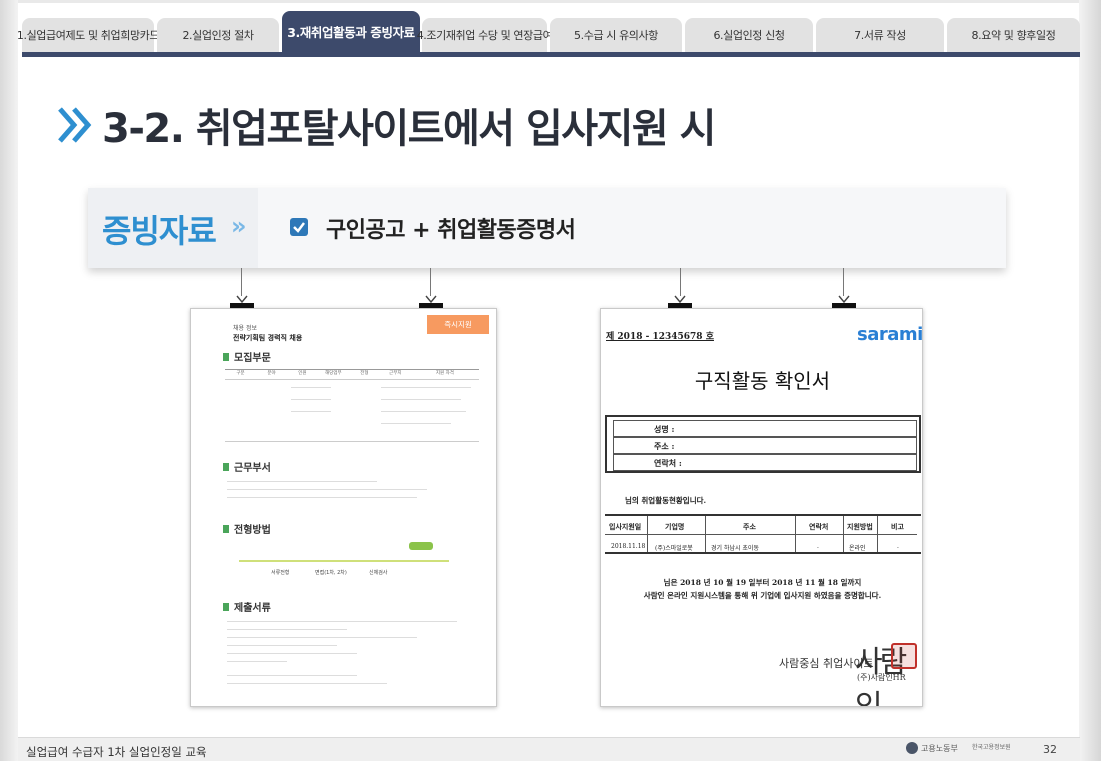  I want to click on tab-1: 1.실업급여제도 및 취업희망카드, so click(88, 35).